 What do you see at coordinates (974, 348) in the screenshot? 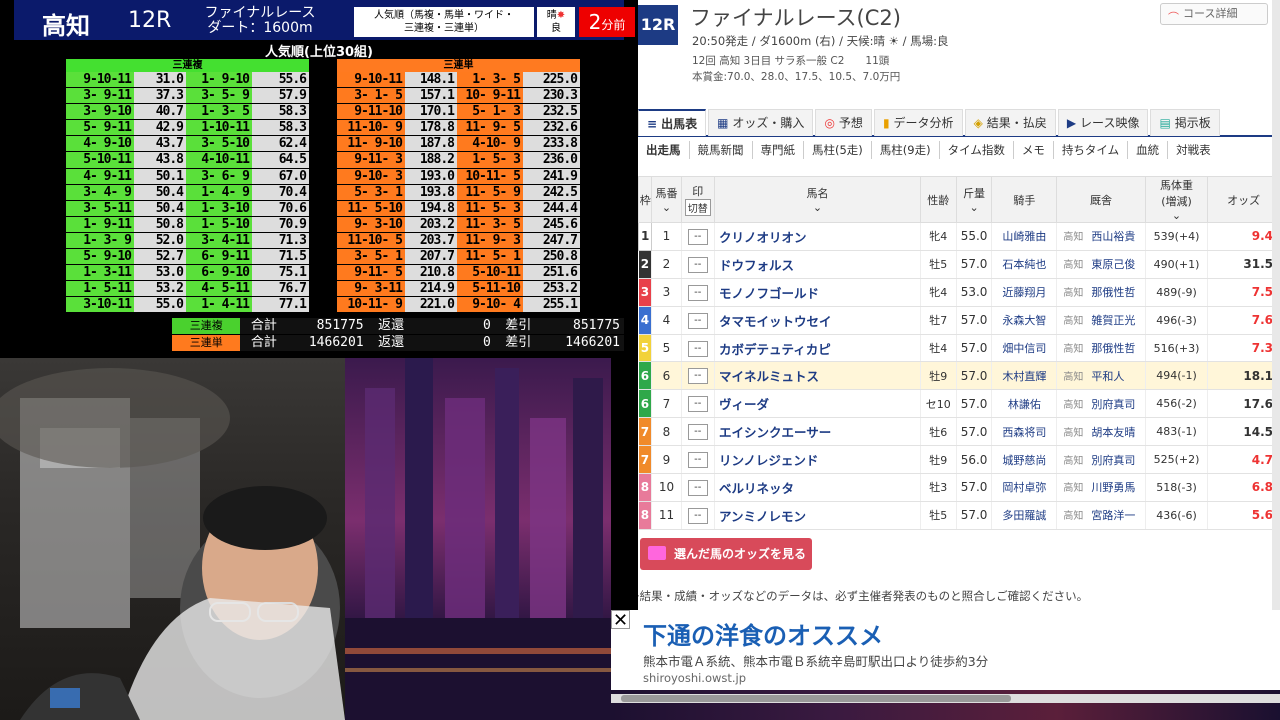
I see `weight-carried: 57.0` at bounding box center [974, 348].